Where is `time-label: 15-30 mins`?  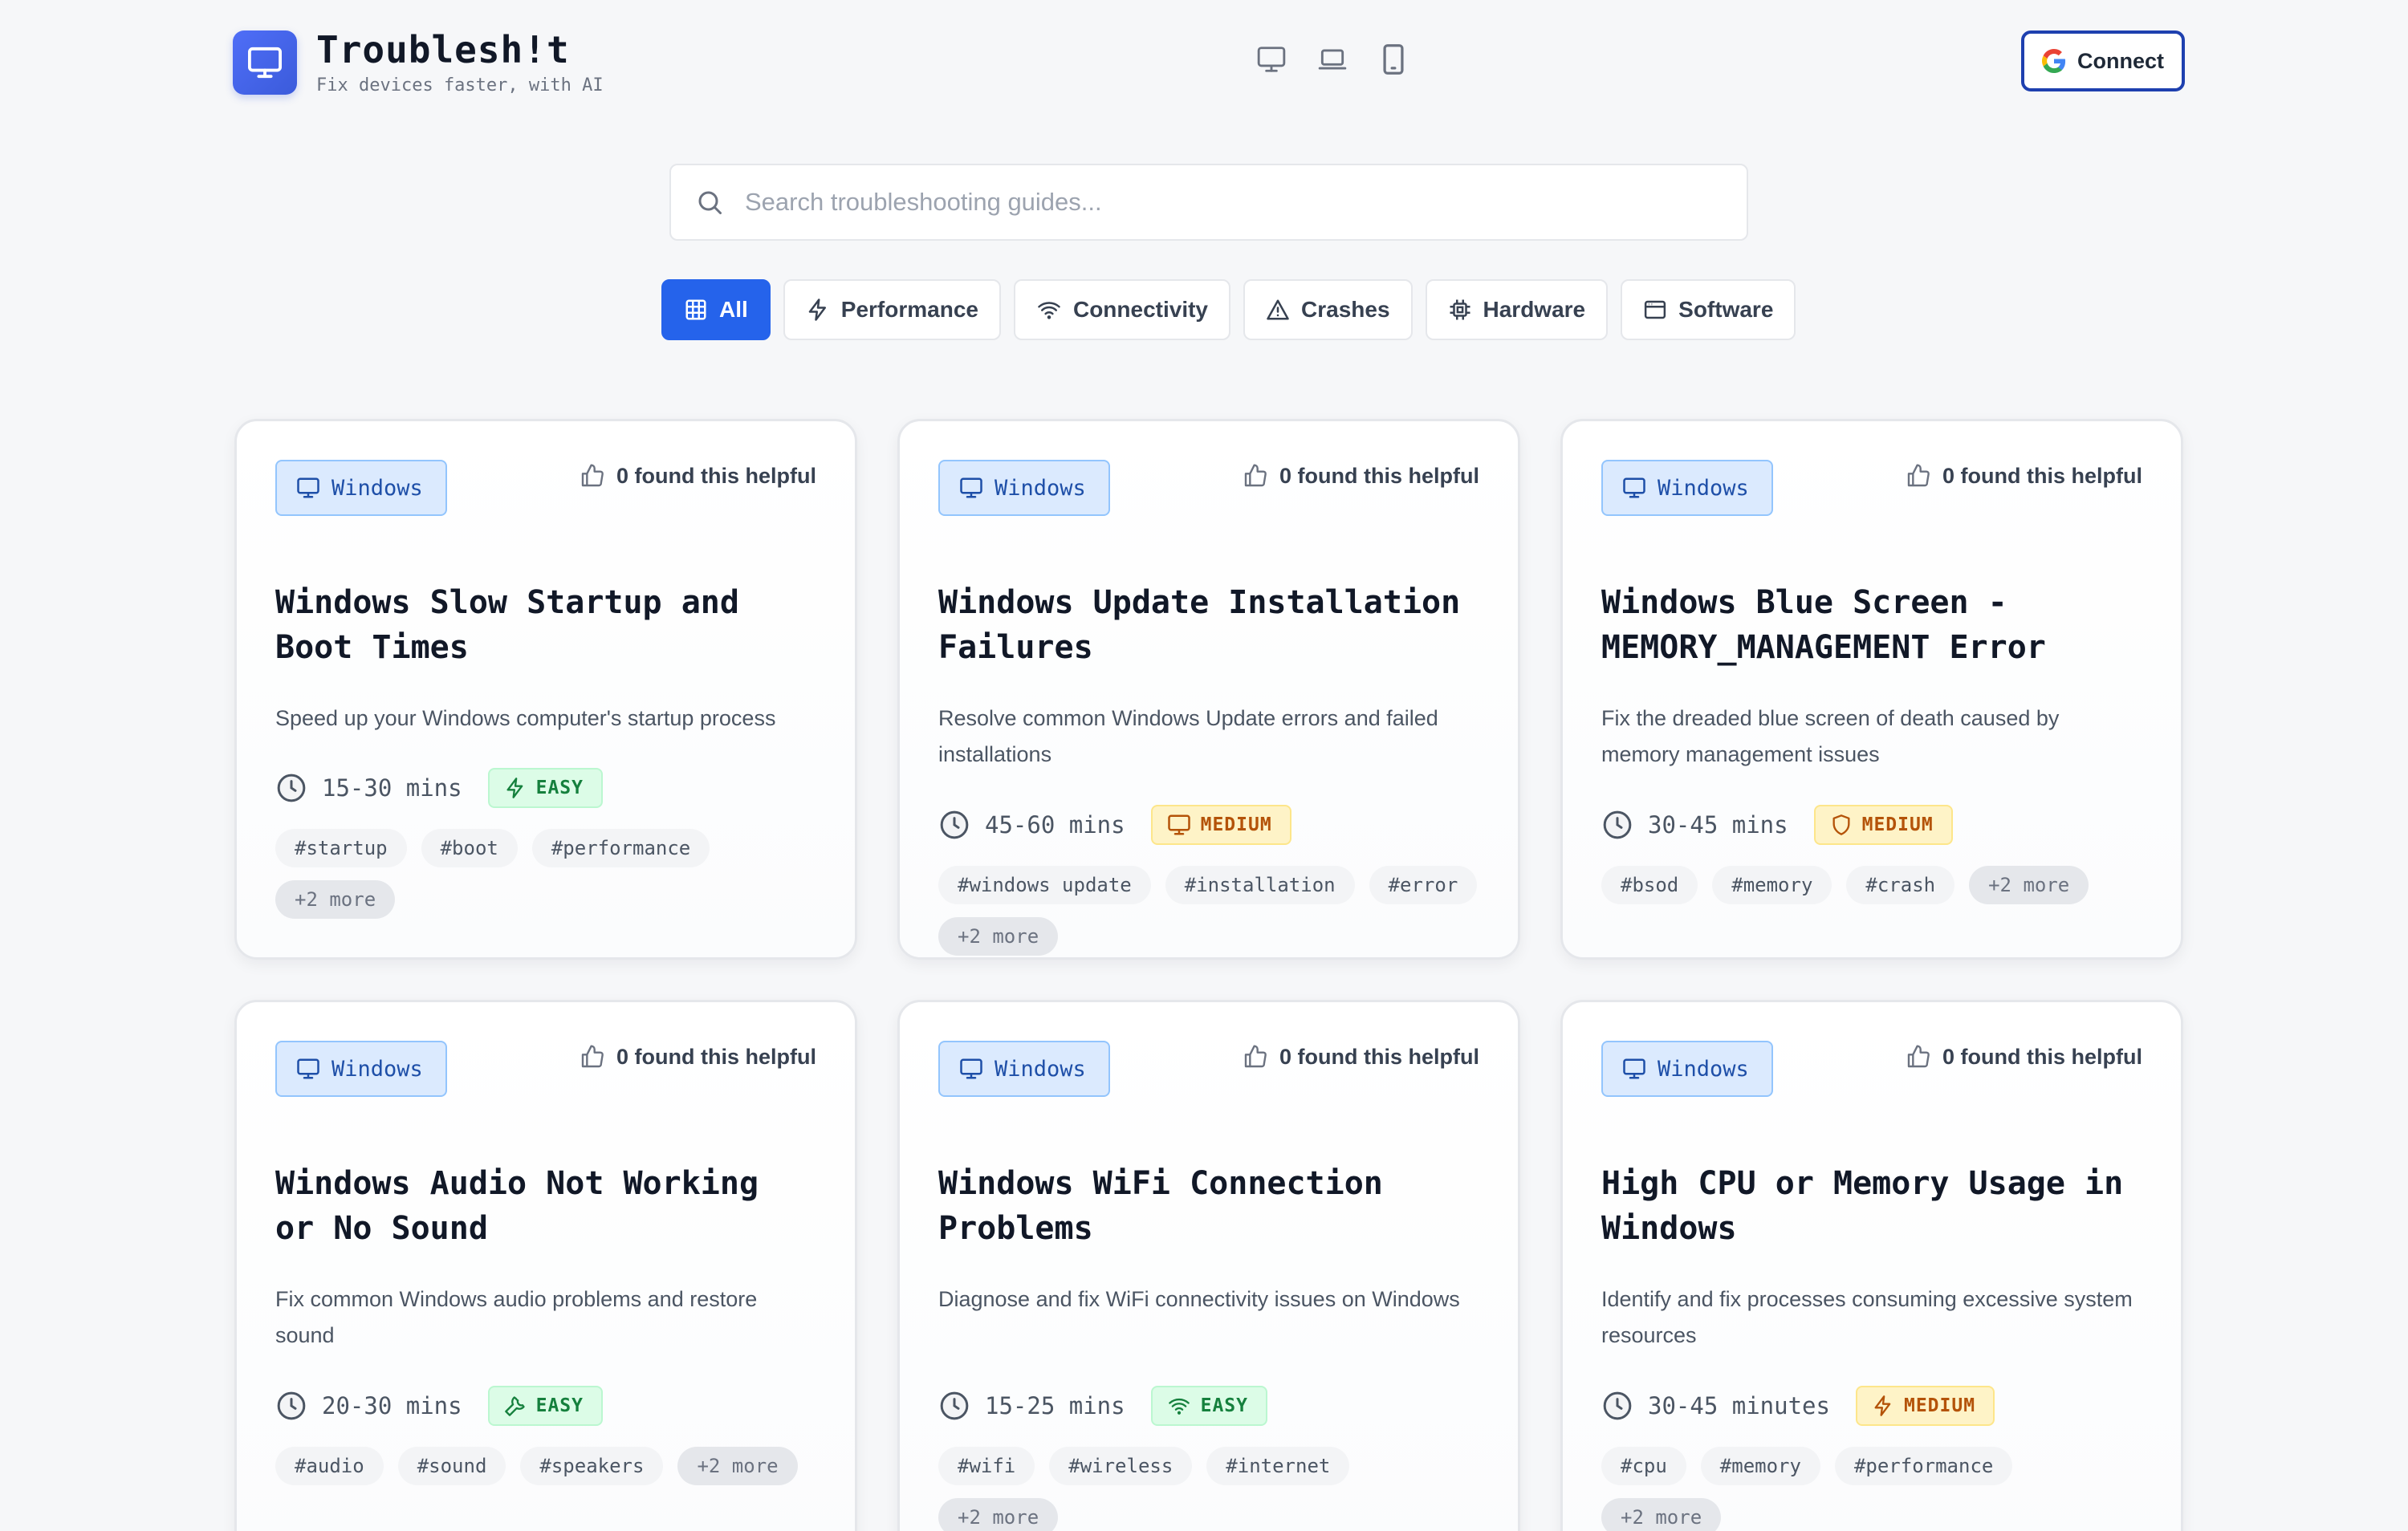 time-label: 15-30 mins is located at coordinates (392, 788).